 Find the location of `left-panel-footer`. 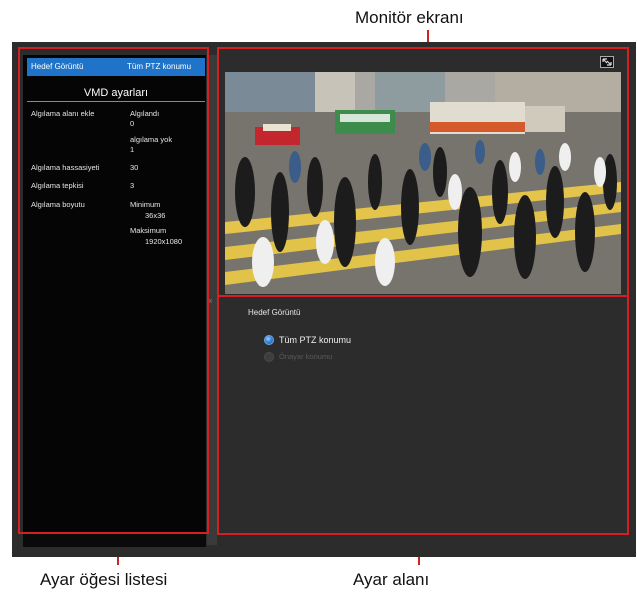

left-panel-footer is located at coordinates (114, 540).